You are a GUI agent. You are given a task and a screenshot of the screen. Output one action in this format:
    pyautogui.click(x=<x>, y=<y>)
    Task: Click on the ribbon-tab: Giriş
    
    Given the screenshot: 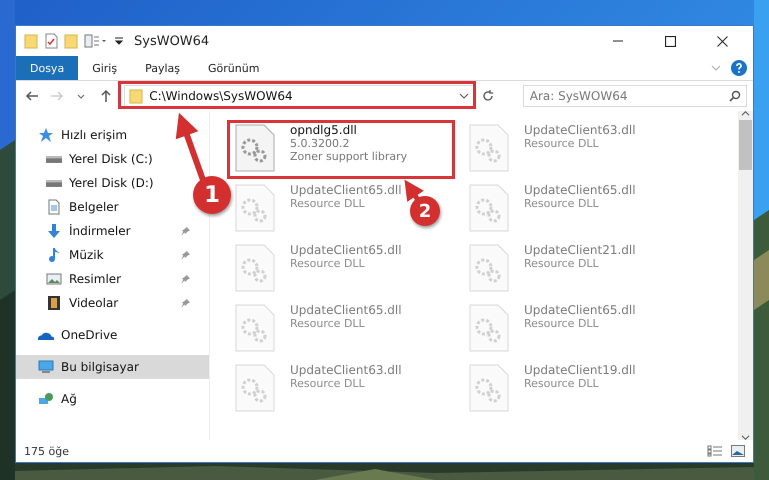 What is the action you would take?
    pyautogui.click(x=105, y=68)
    